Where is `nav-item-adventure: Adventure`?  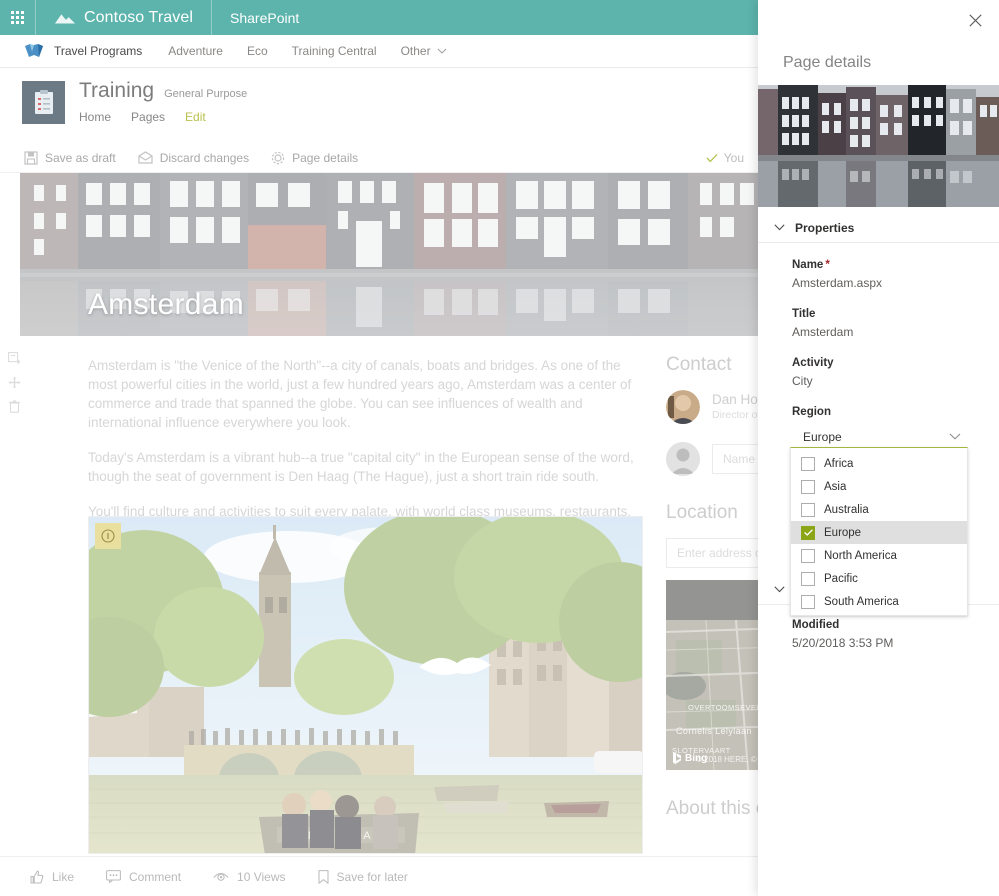
nav-item-adventure: Adventure is located at coordinates (195, 51).